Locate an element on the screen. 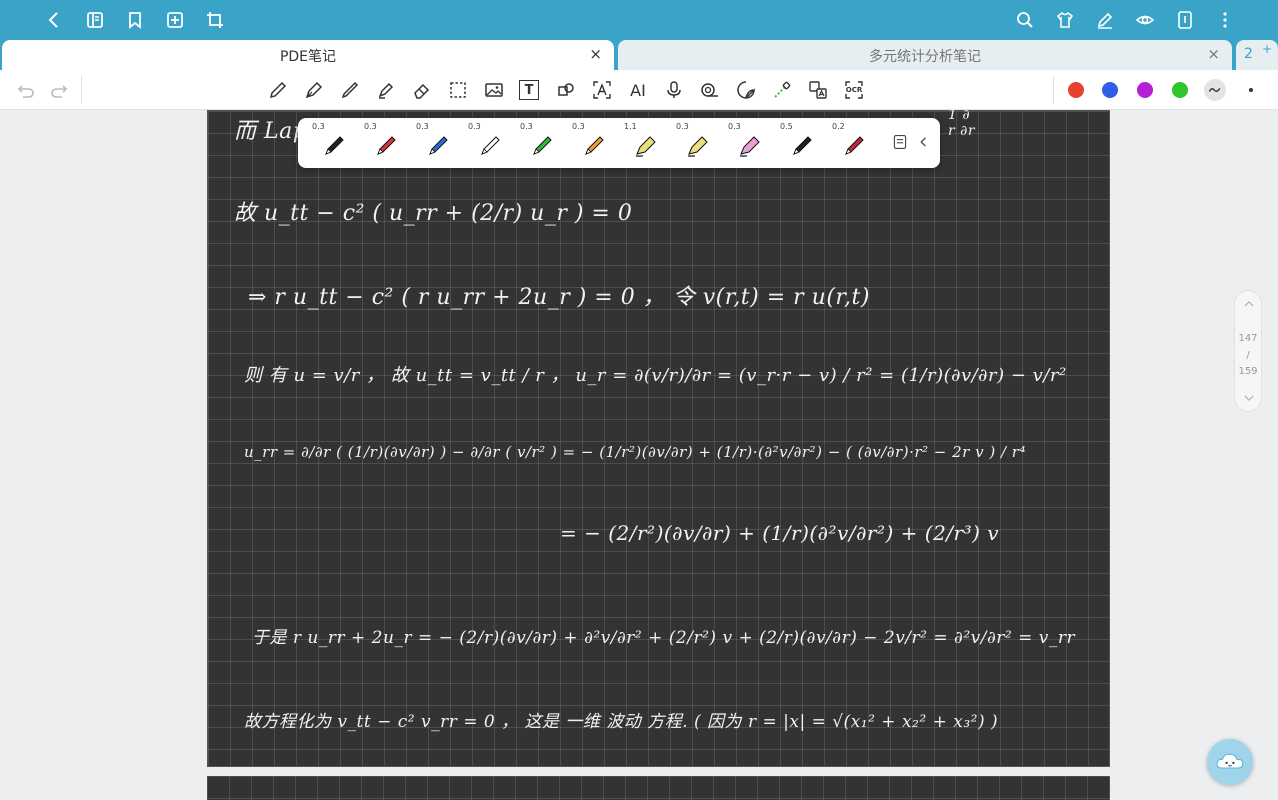  stroke-style-button is located at coordinates (1215, 90).